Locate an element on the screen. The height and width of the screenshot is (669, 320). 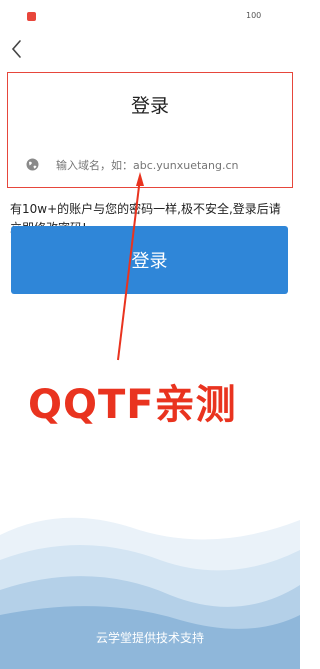
notification-app-icon is located at coordinates (31, 16).